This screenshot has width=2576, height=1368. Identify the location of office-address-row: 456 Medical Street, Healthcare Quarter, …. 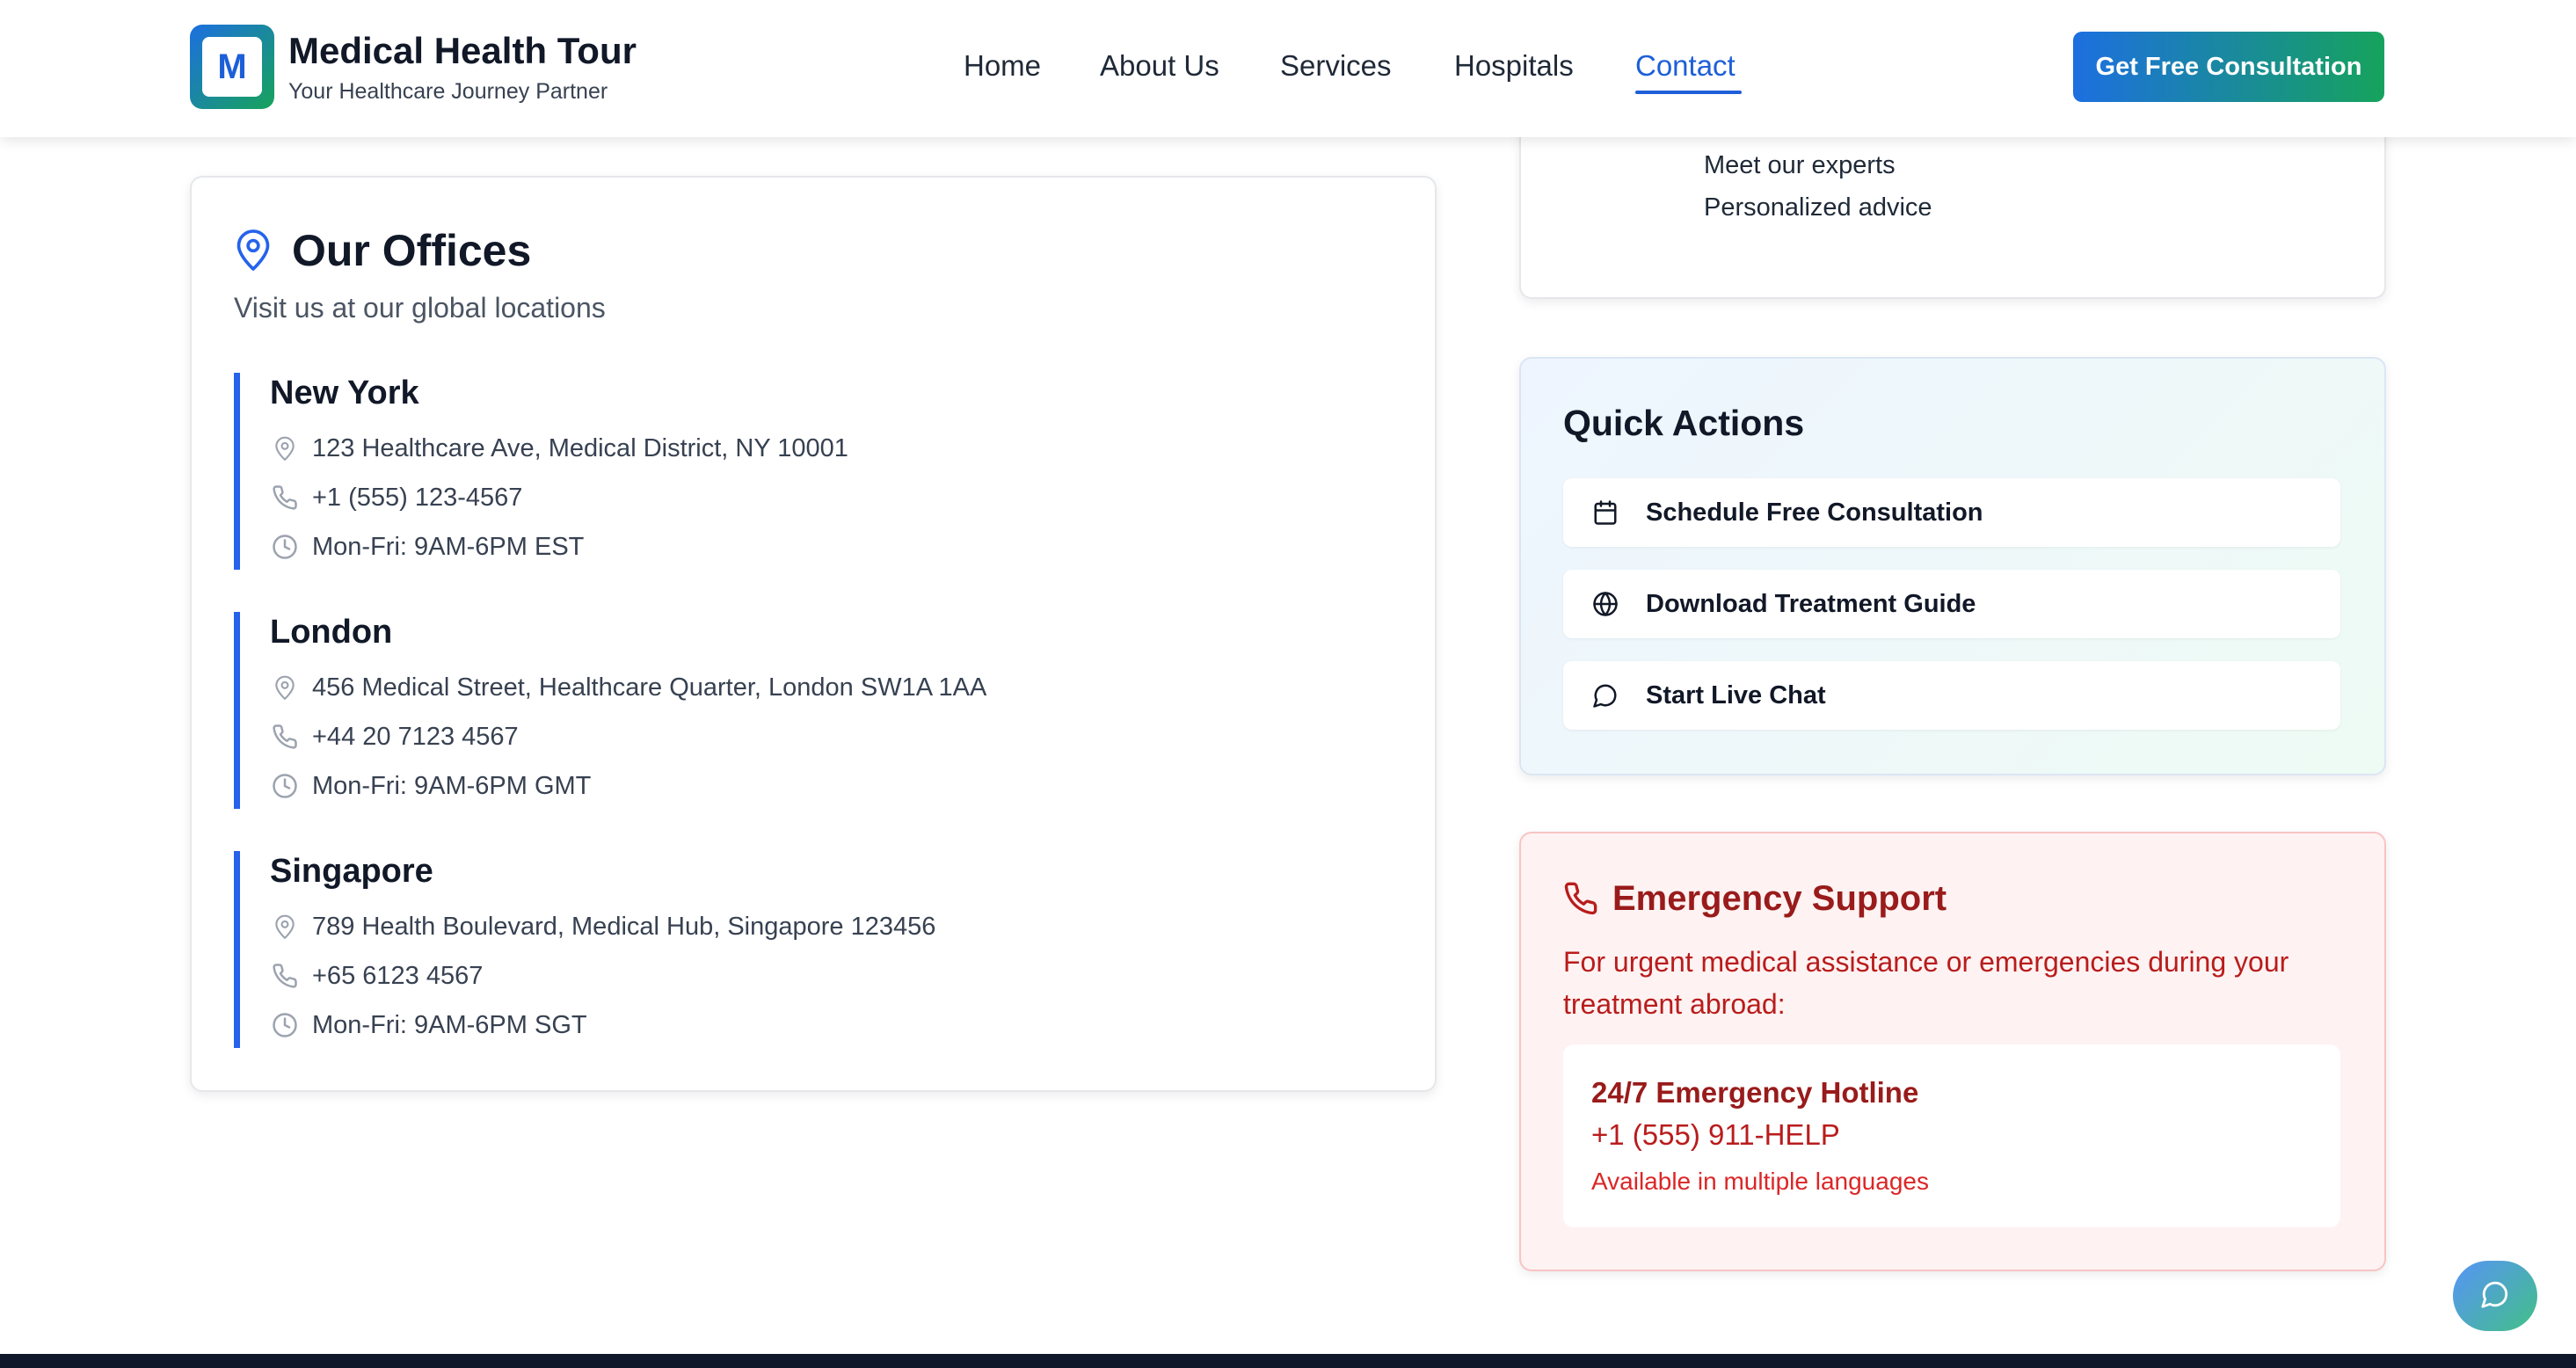
(628, 687).